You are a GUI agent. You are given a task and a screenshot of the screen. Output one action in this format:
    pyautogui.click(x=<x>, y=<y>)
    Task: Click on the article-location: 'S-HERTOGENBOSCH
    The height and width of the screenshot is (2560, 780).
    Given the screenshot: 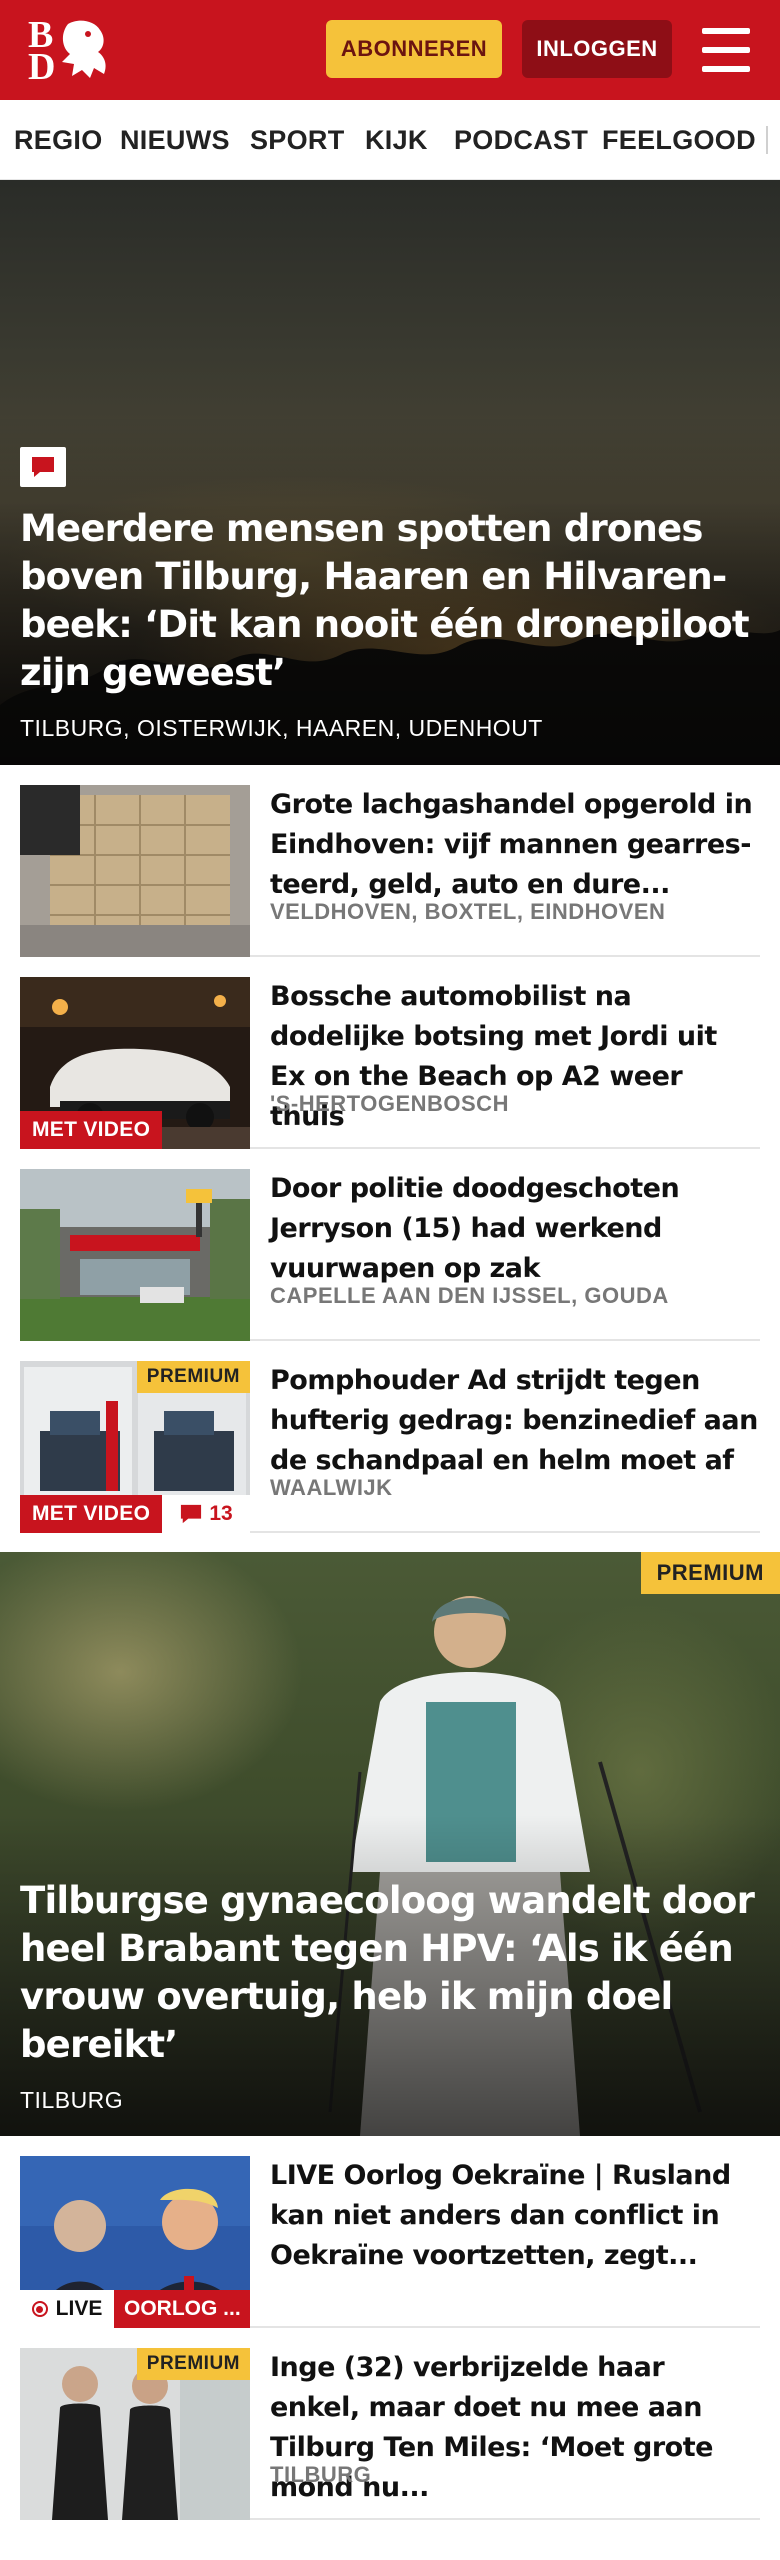 What is the action you would take?
    pyautogui.click(x=389, y=1103)
    